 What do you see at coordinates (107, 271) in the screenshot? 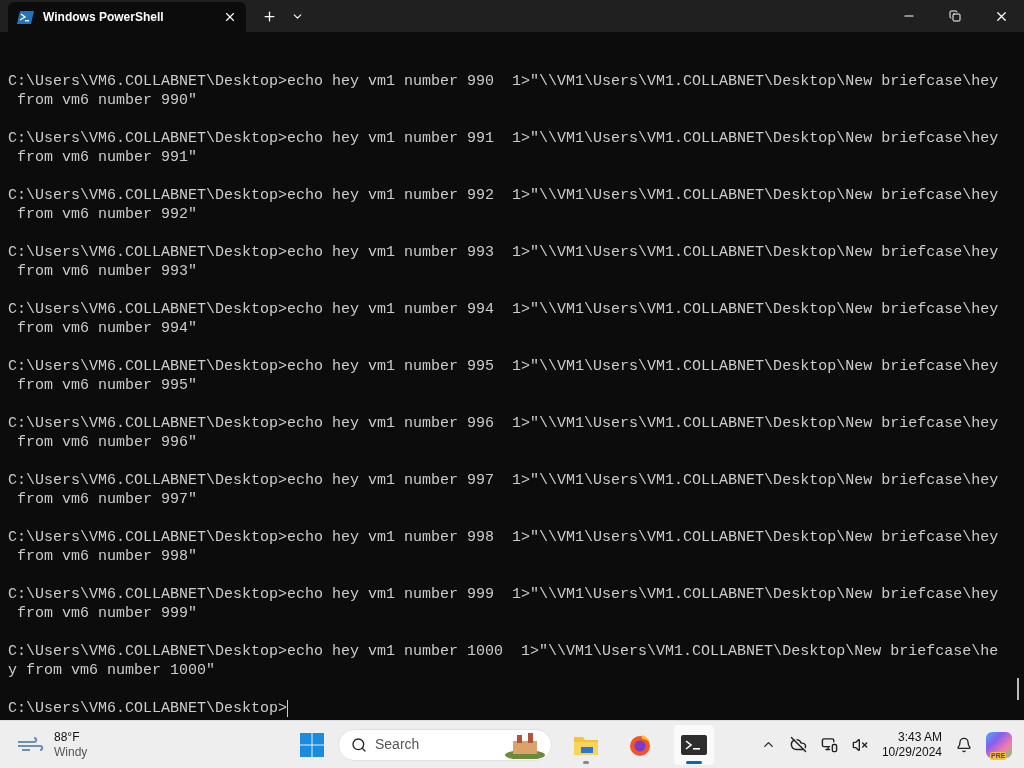
I see `terminal-line: from vm6 number 993"` at bounding box center [107, 271].